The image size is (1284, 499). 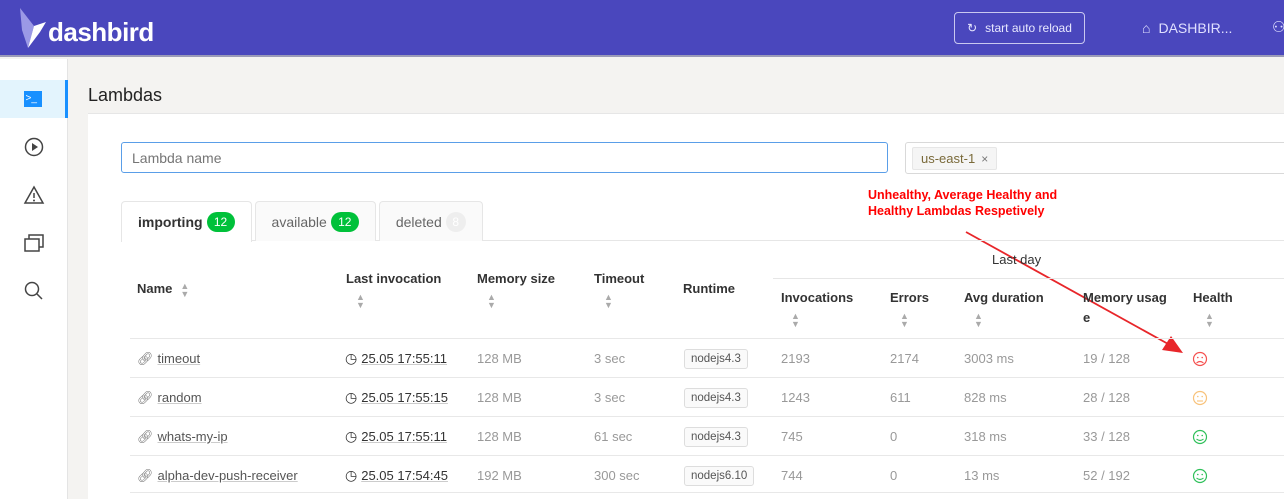 What do you see at coordinates (394, 289) in the screenshot?
I see `column-last-invocation: Last invocation ▲ ▼` at bounding box center [394, 289].